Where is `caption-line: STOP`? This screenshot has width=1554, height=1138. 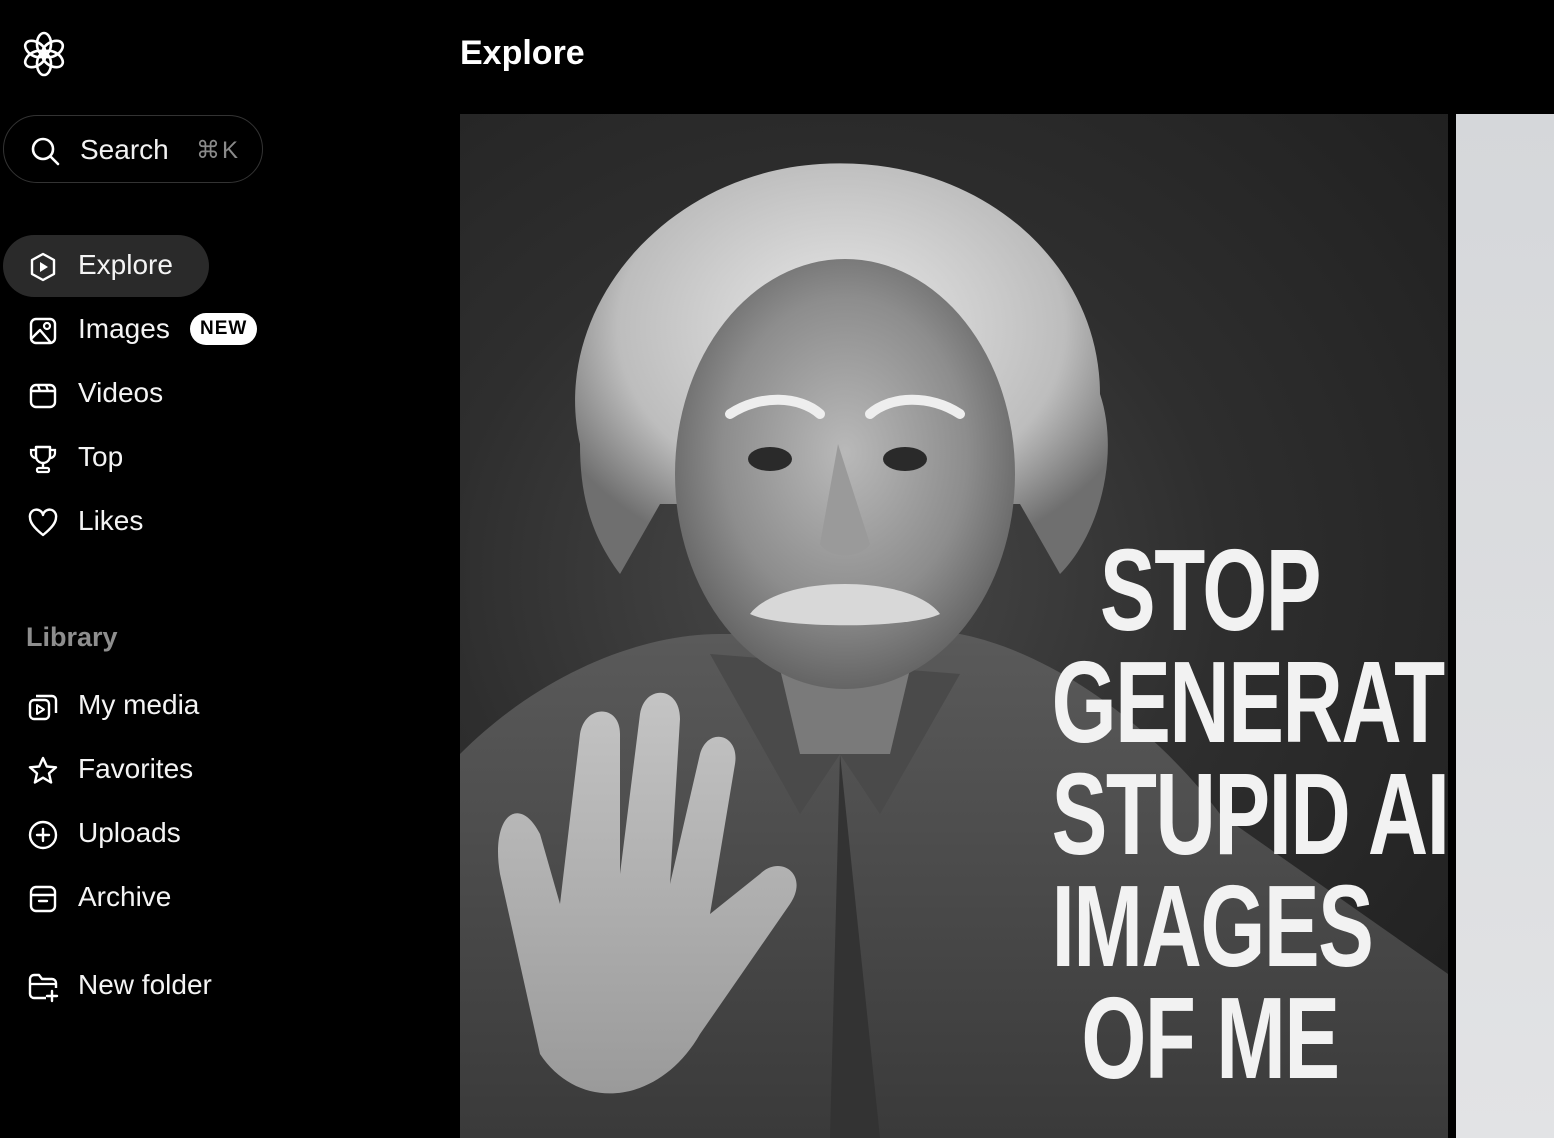
caption-line: STOP is located at coordinates (1210, 590).